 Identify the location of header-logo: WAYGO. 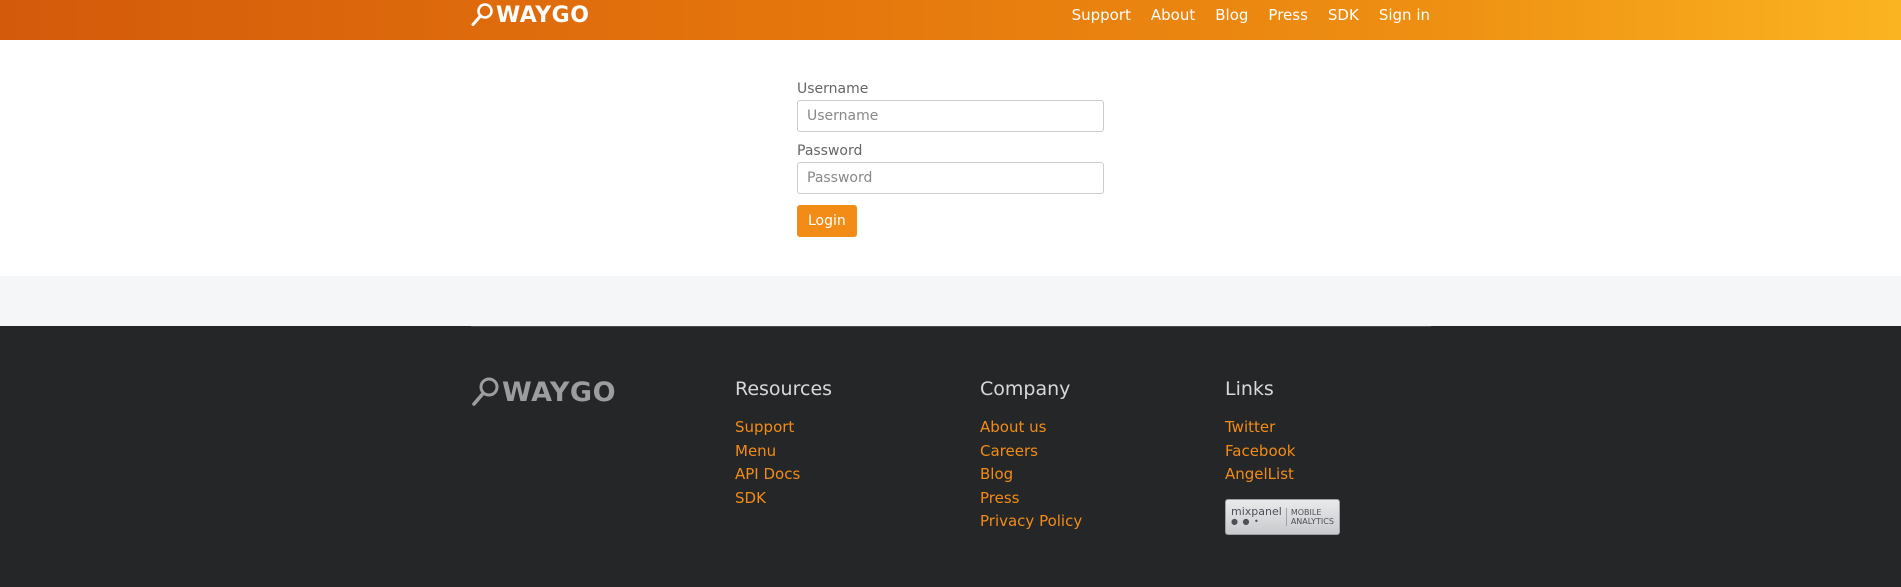
(530, 15).